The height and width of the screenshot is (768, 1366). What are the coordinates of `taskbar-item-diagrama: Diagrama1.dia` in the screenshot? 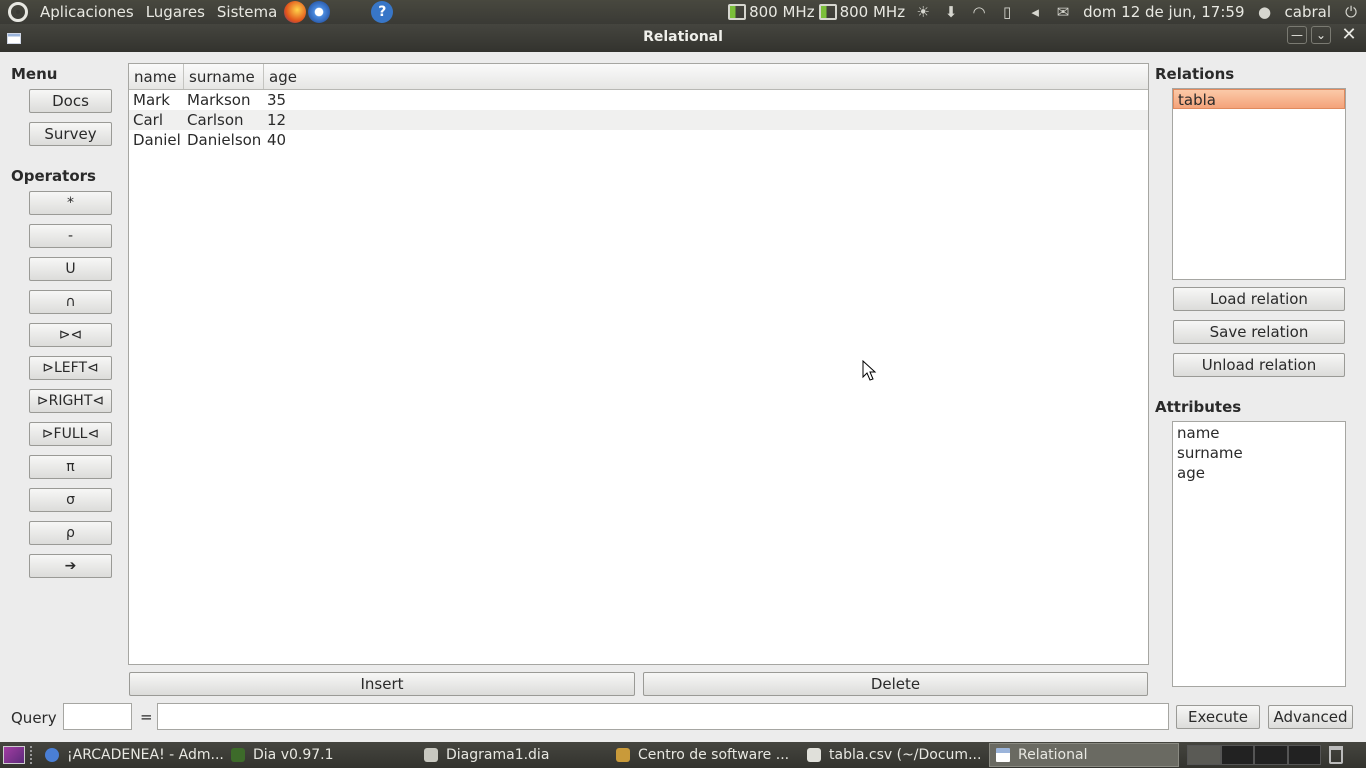 It's located at (514, 755).